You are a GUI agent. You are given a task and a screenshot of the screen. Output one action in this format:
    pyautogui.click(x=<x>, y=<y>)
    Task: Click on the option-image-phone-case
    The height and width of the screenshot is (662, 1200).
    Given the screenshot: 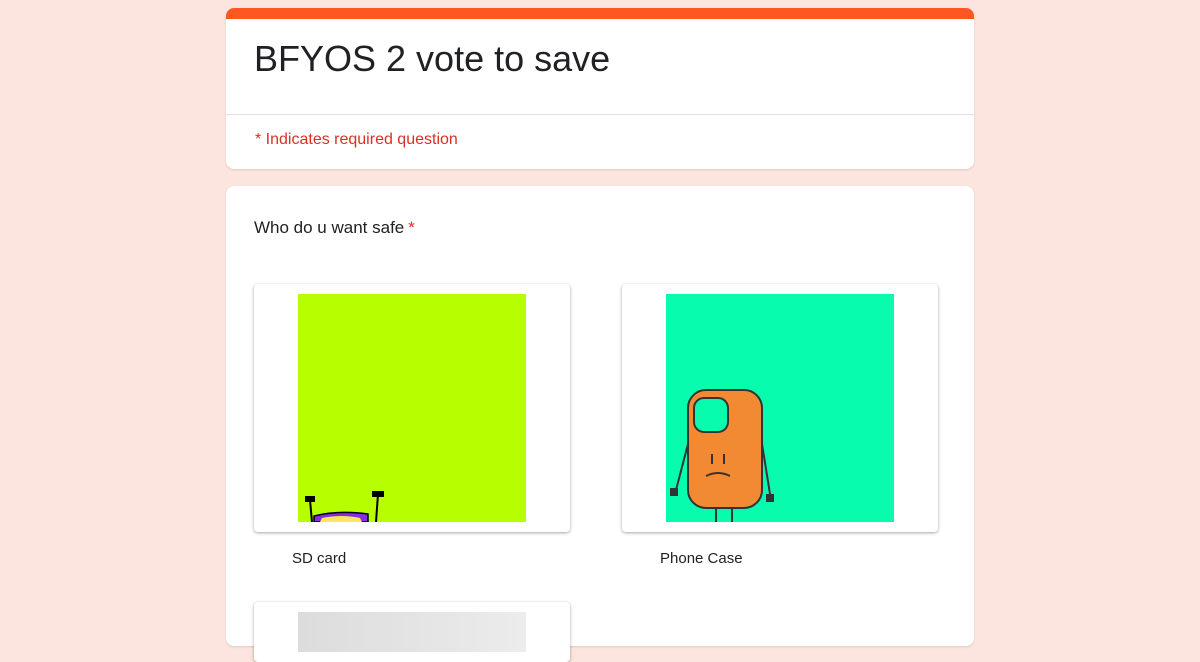 What is the action you would take?
    pyautogui.click(x=780, y=408)
    